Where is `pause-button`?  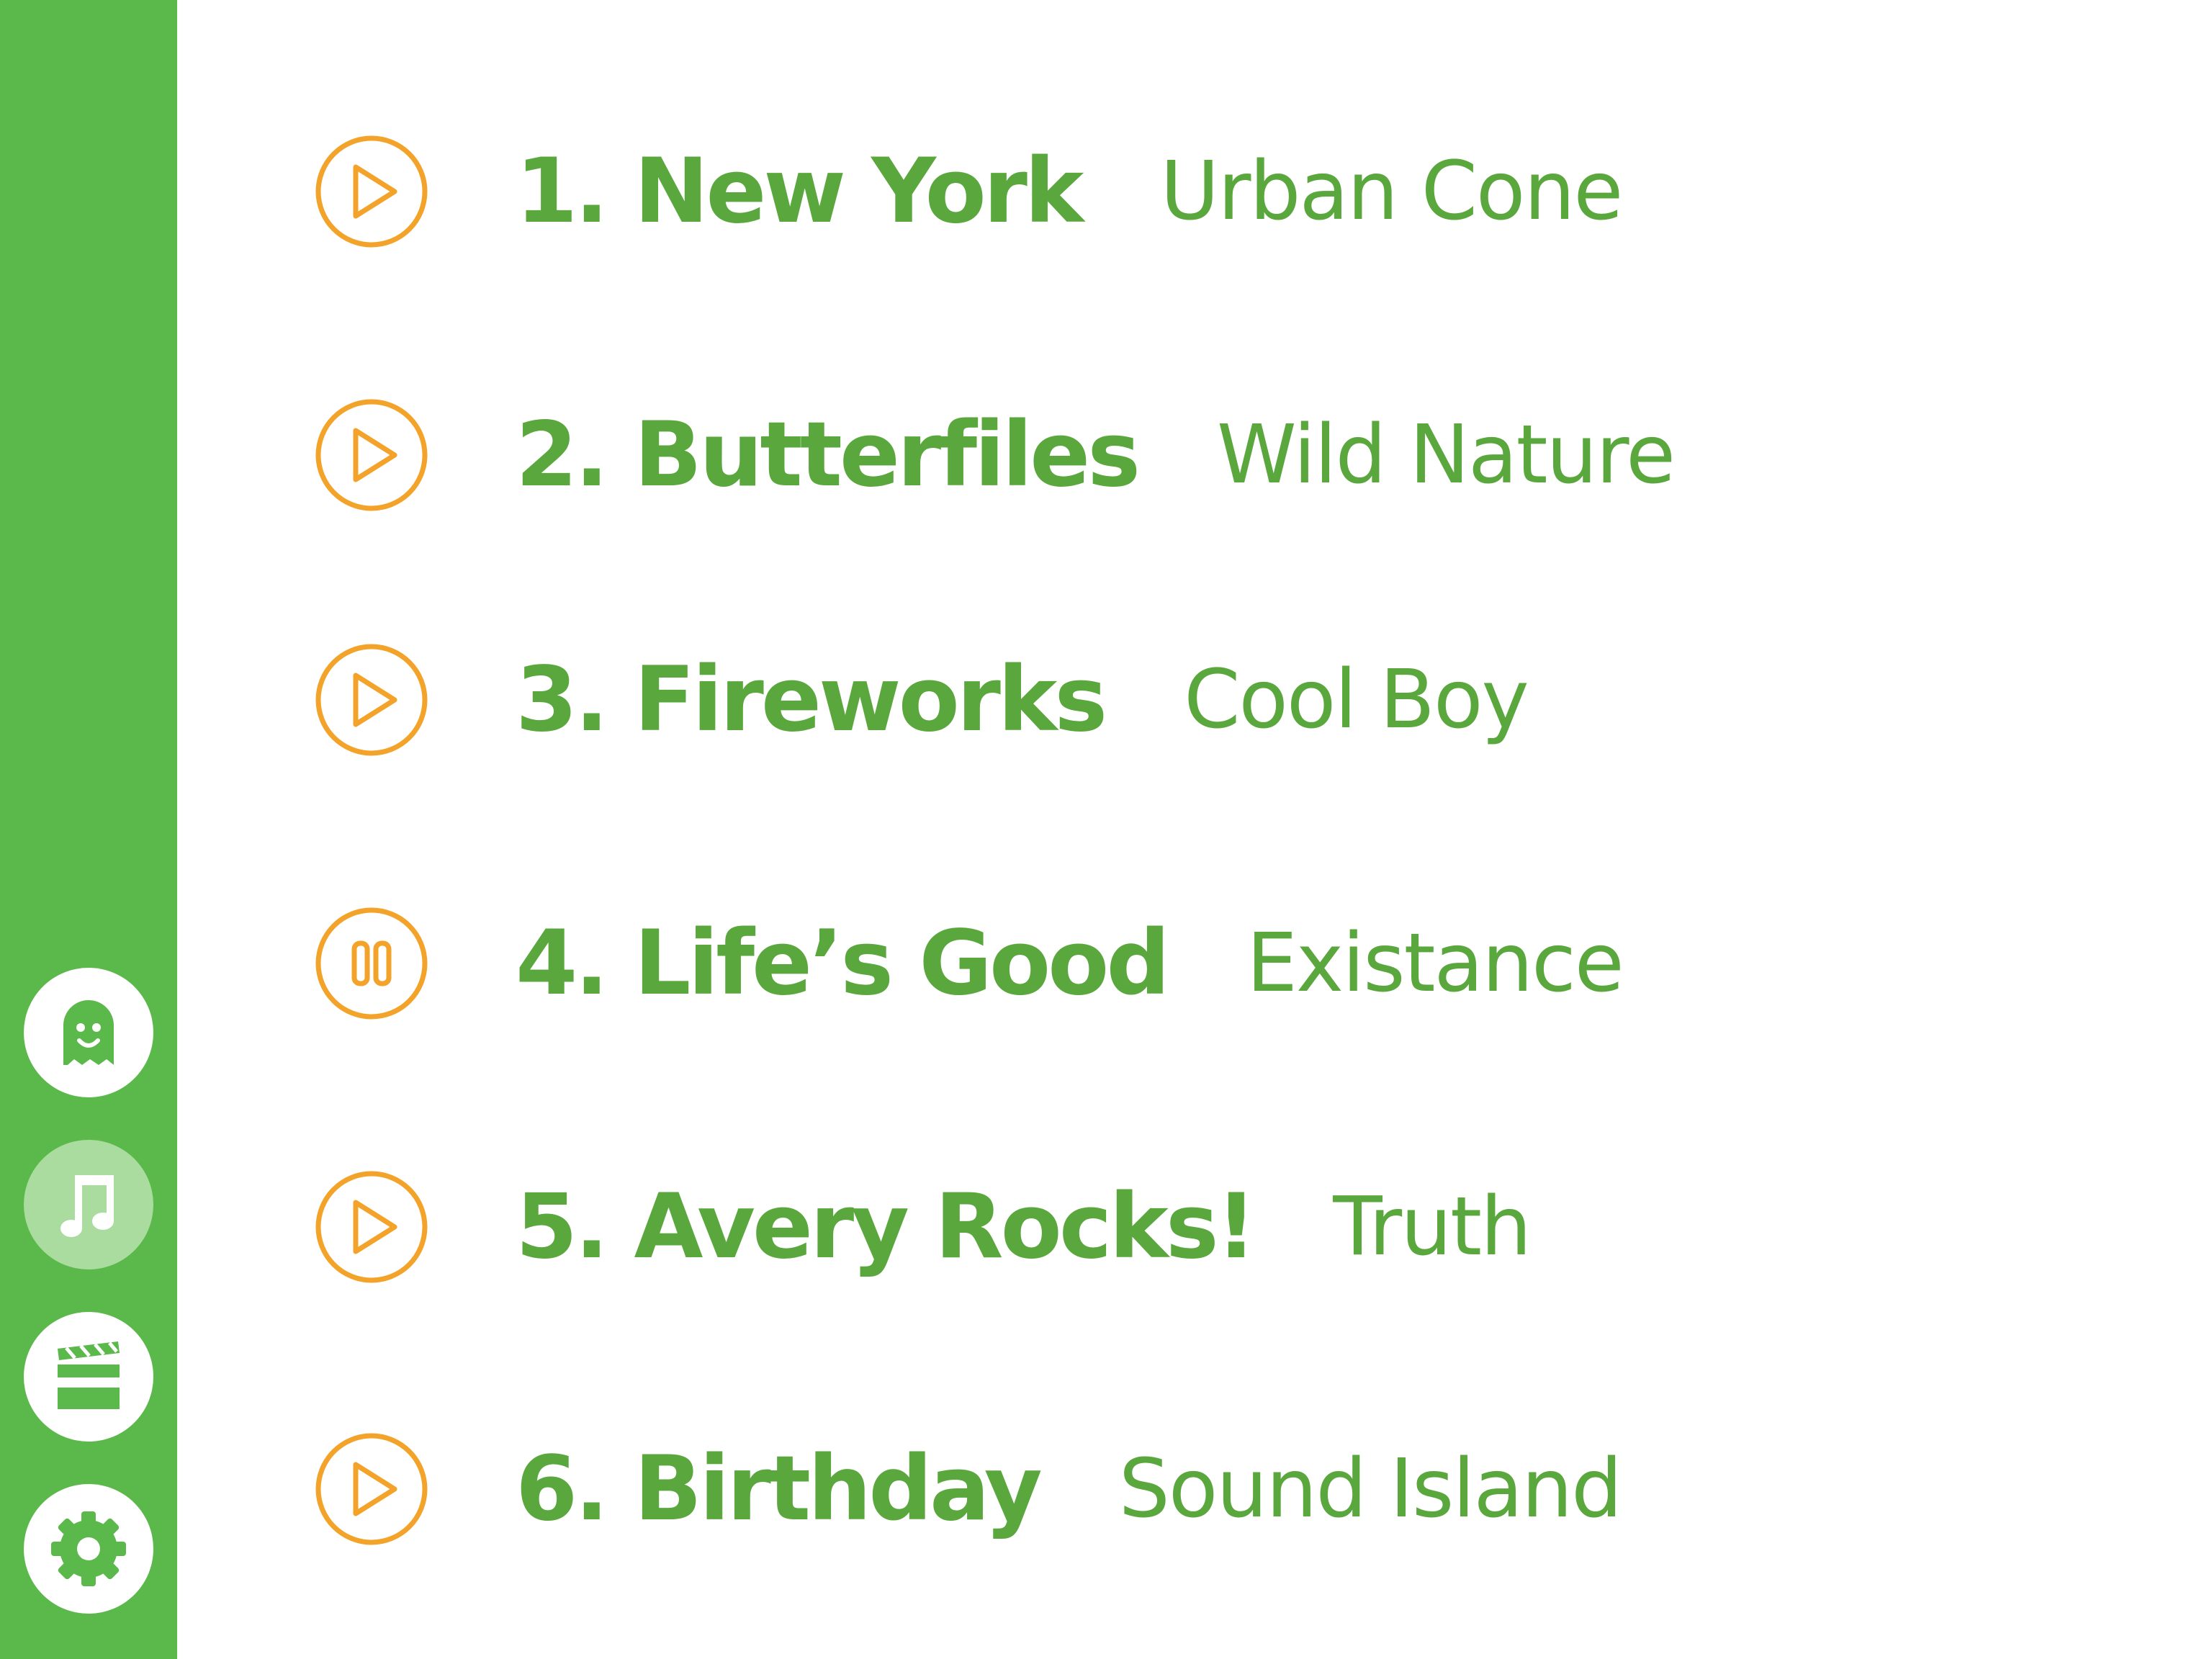 pause-button is located at coordinates (371, 964).